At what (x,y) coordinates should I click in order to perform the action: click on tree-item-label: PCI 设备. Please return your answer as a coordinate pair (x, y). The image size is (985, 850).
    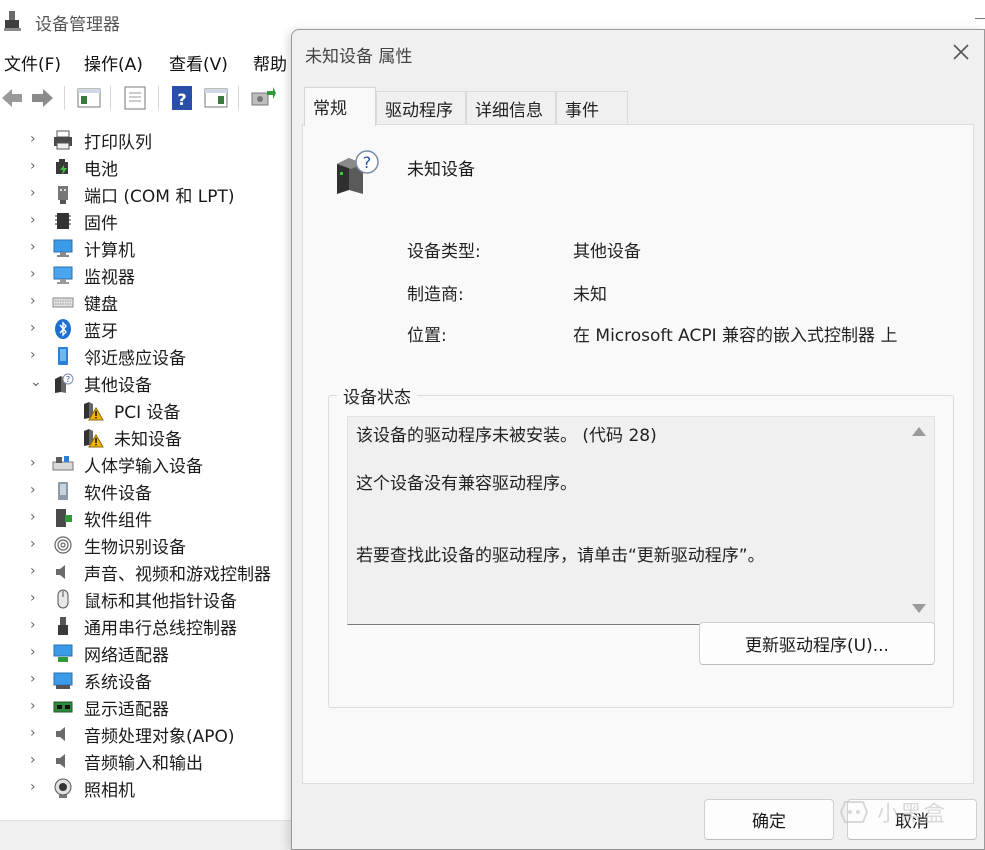
    Looking at the image, I should click on (147, 413).